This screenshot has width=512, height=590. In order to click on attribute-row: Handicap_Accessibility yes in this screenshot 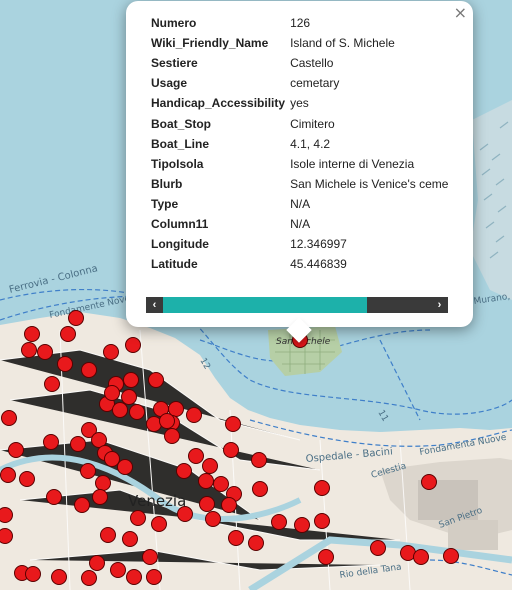, I will do `click(297, 103)`.